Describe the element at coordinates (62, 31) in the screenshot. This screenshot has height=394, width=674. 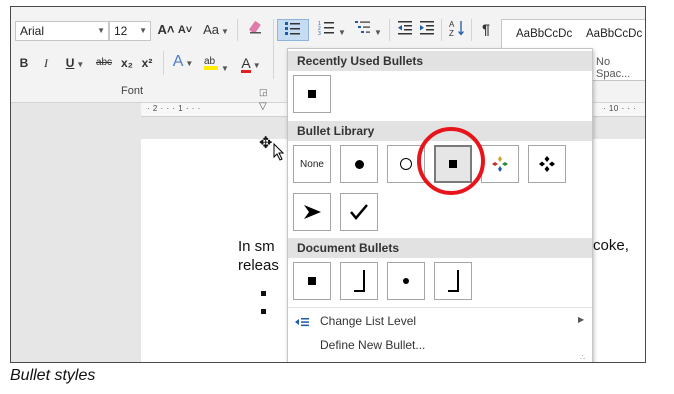
I see `font-name-box: Arial ▼` at that location.